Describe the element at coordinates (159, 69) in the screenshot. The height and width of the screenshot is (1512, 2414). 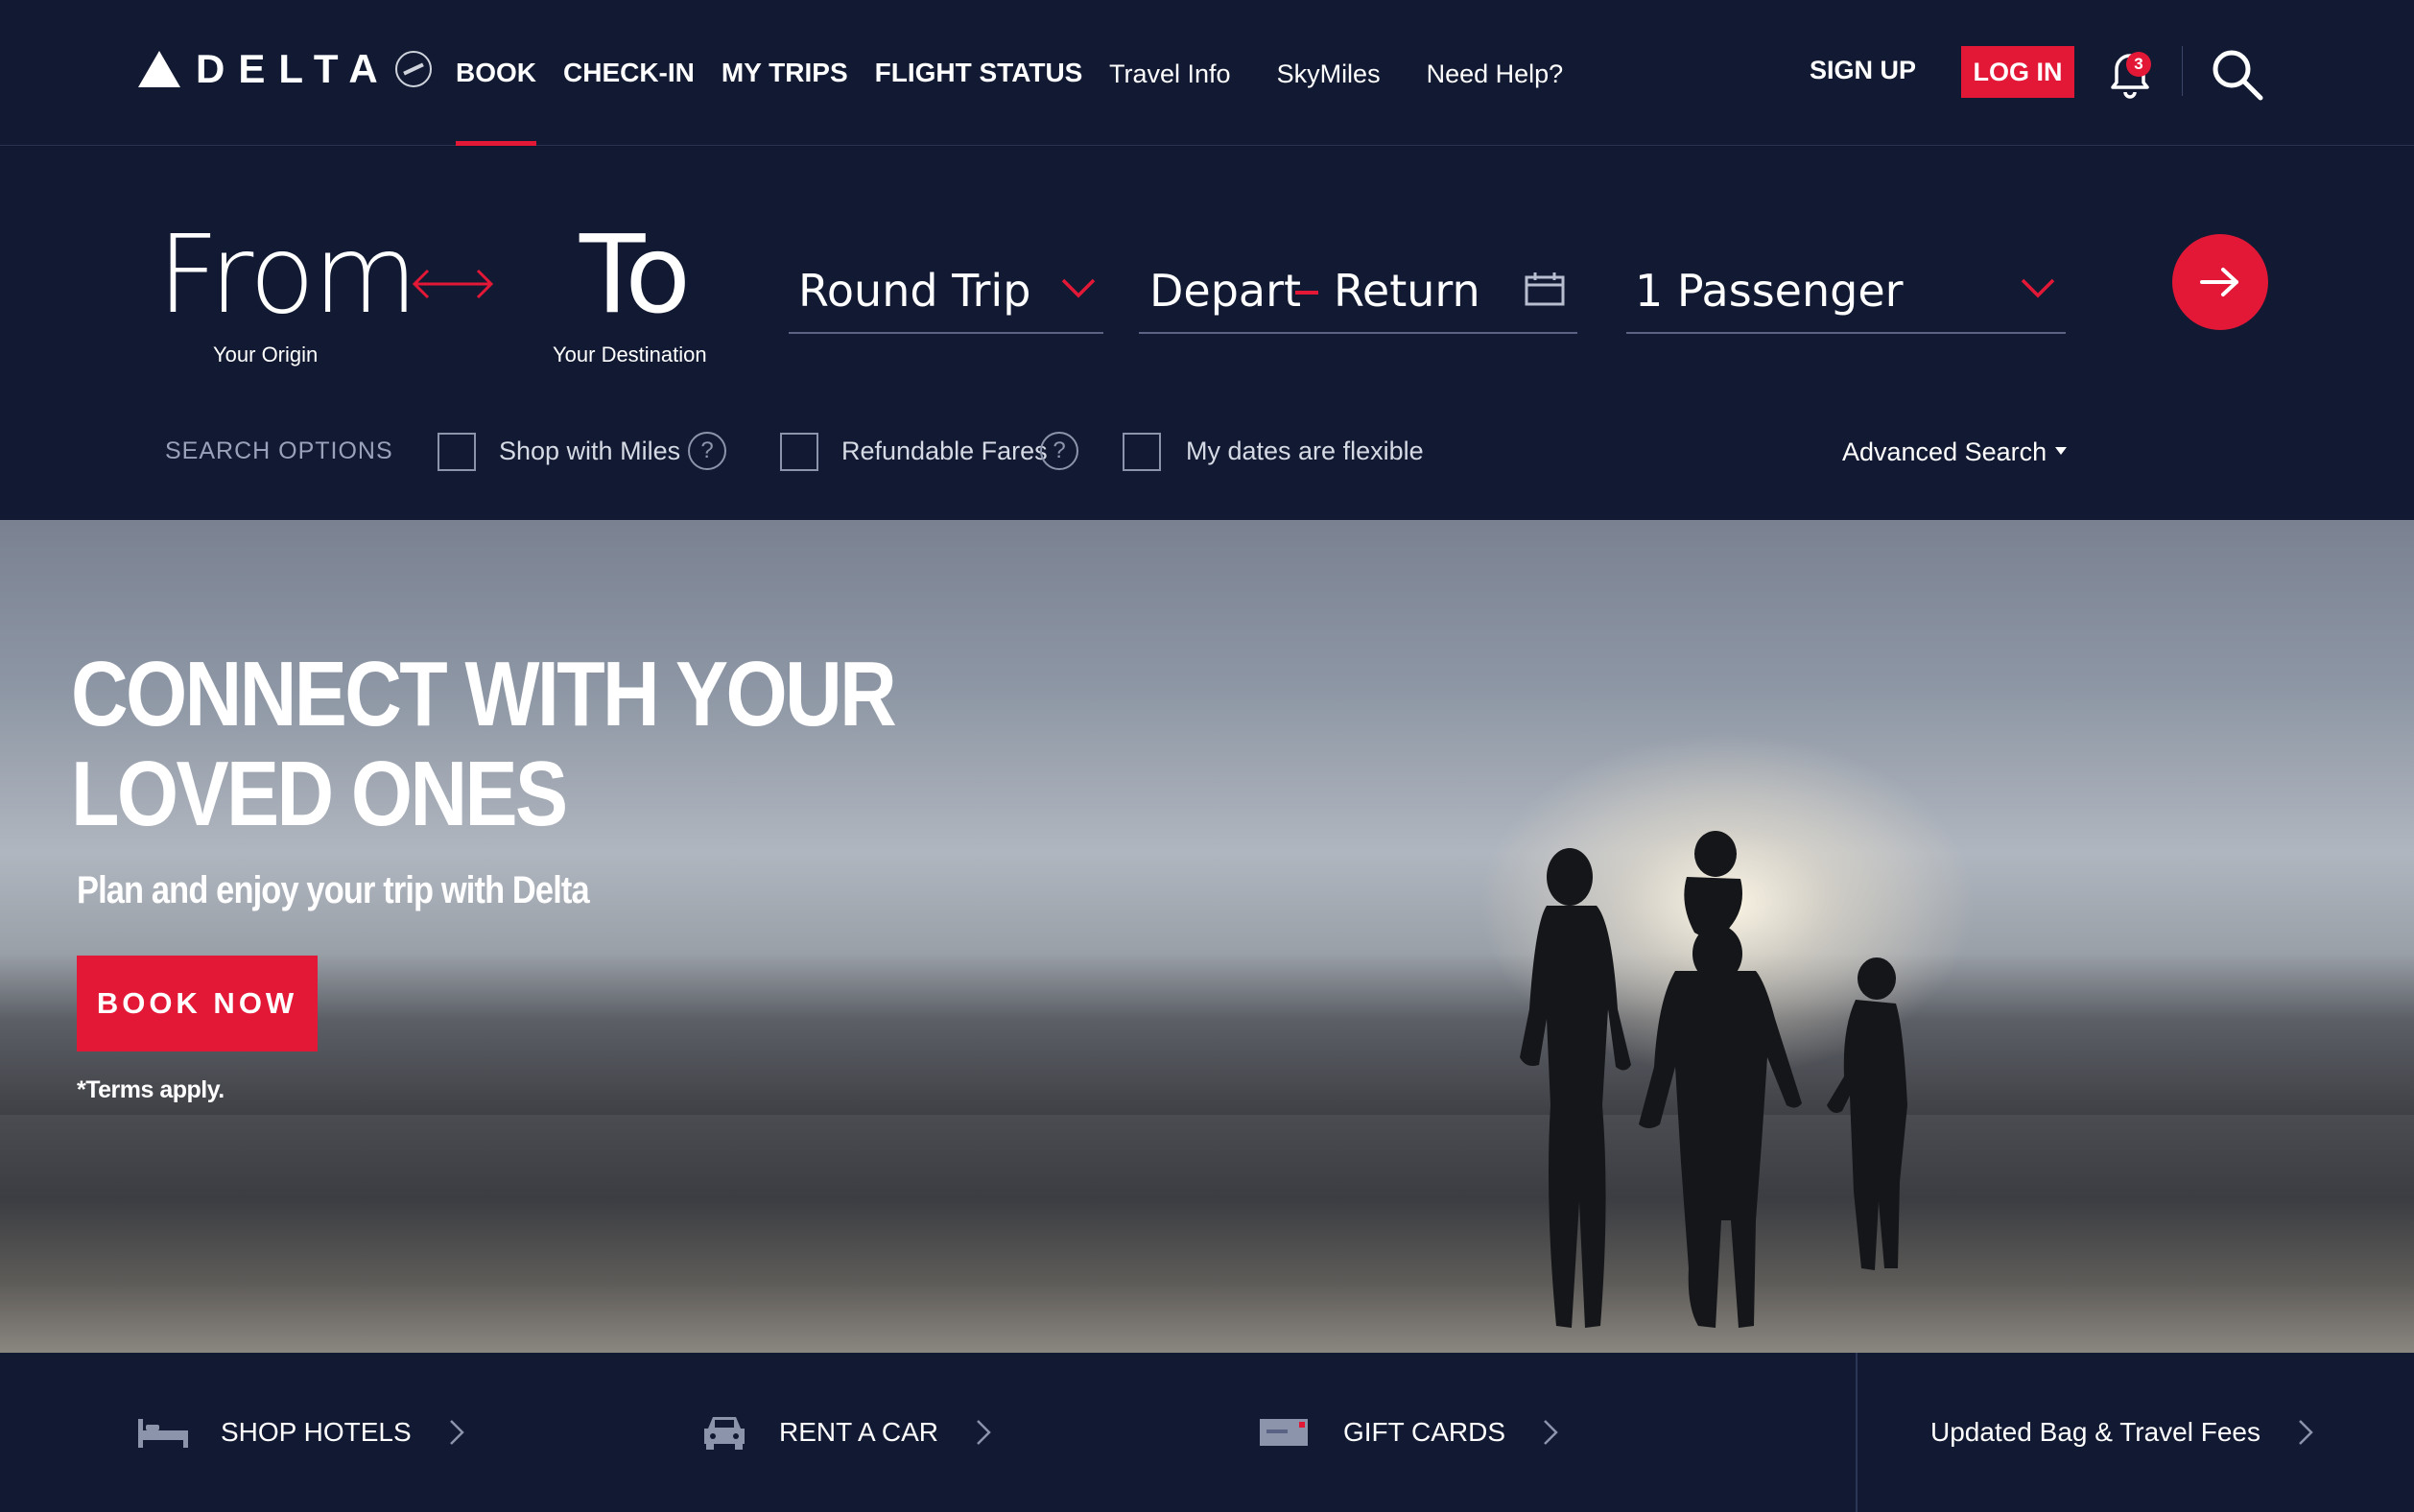
I see `delta-widget-icon` at that location.